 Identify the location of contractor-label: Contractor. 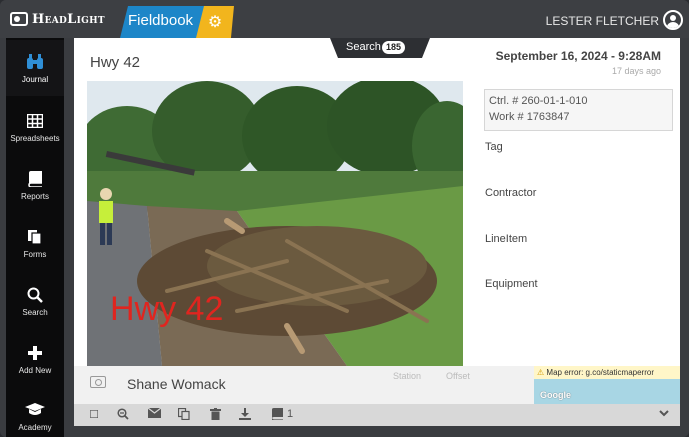
(510, 193).